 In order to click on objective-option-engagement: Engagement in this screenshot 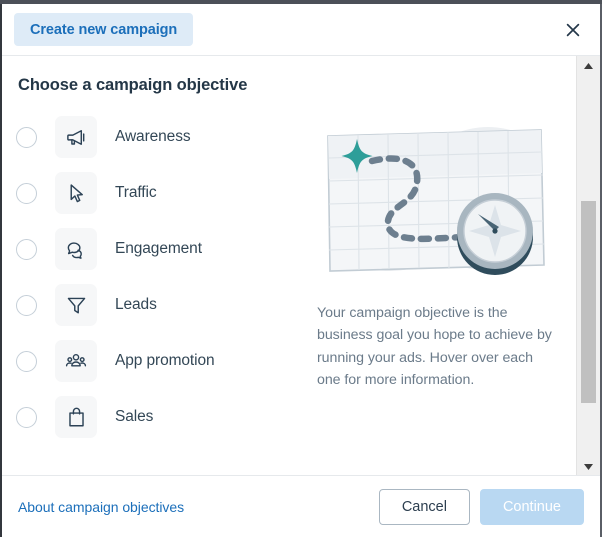, I will do `click(157, 249)`.